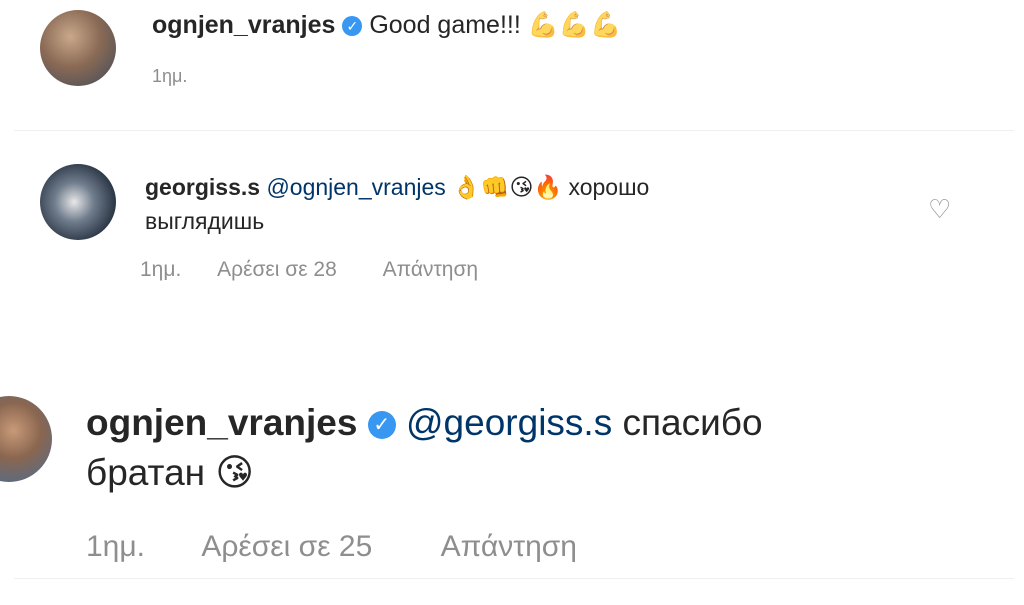  I want to click on comment-meta: 1ημ., so click(169, 76).